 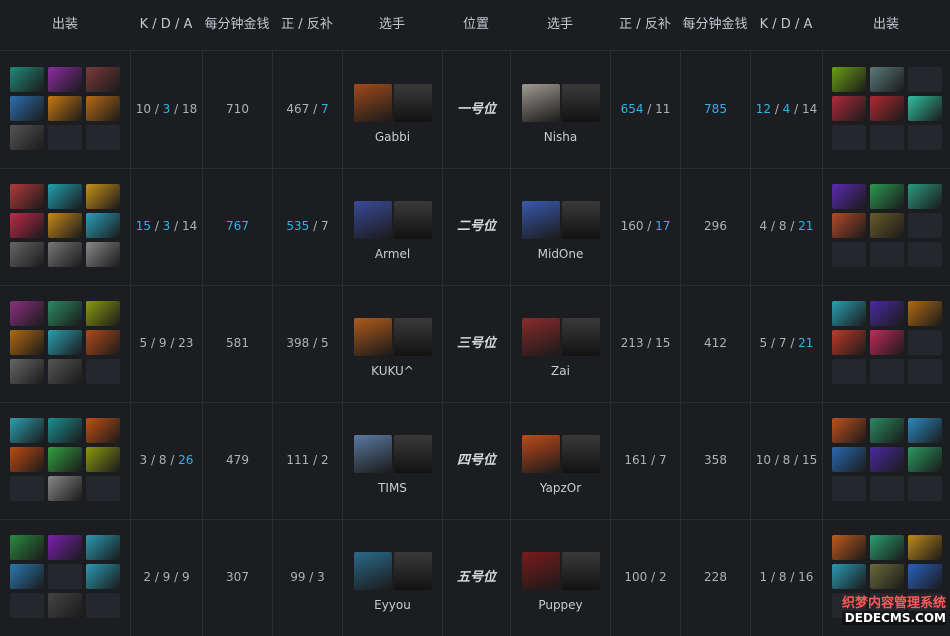 I want to click on player-name: TIMS, so click(x=392, y=488).